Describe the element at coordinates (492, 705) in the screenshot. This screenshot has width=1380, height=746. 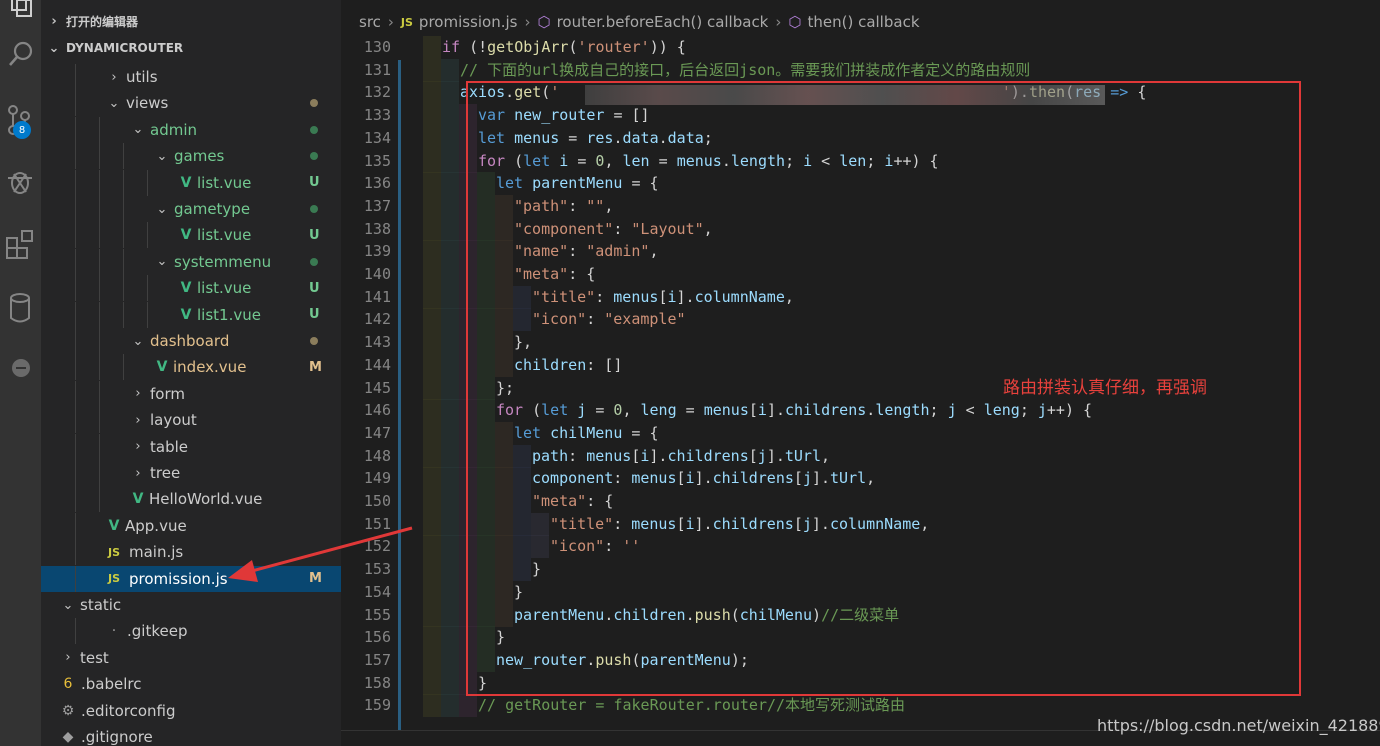
I see `code-token: //` at that location.